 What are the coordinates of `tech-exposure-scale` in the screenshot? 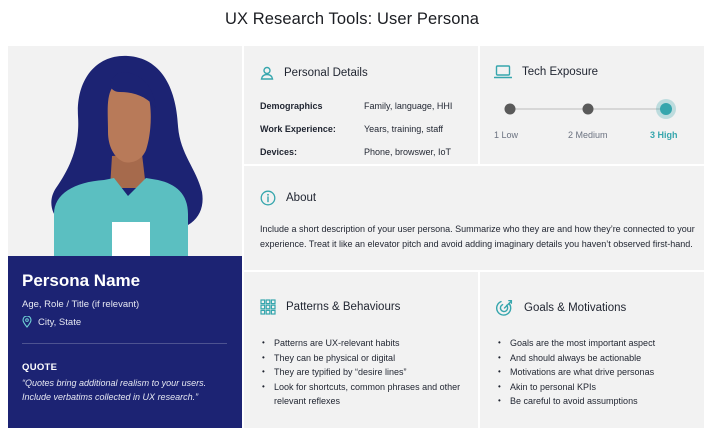 It's located at (590, 109).